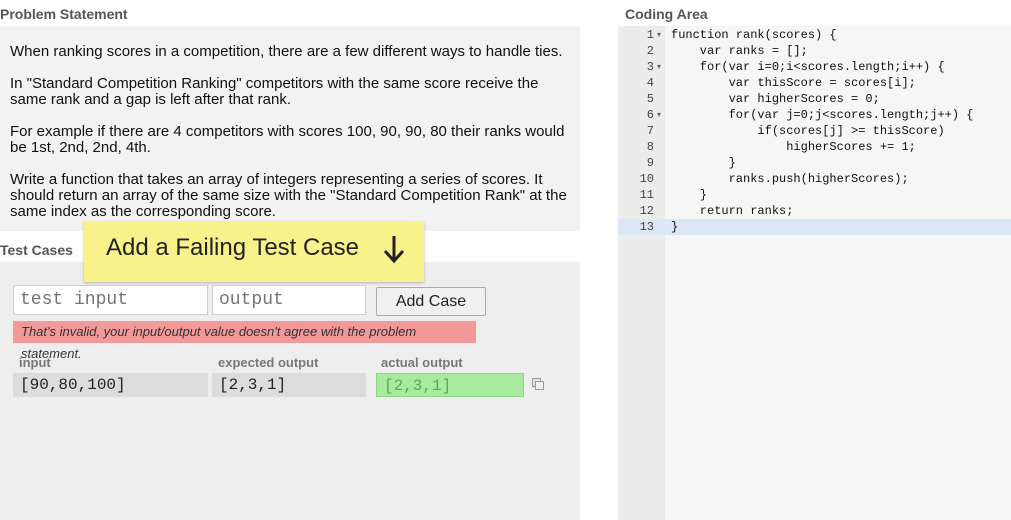 The image size is (1011, 520). Describe the element at coordinates (650, 131) in the screenshot. I see `line-number: 7` at that location.